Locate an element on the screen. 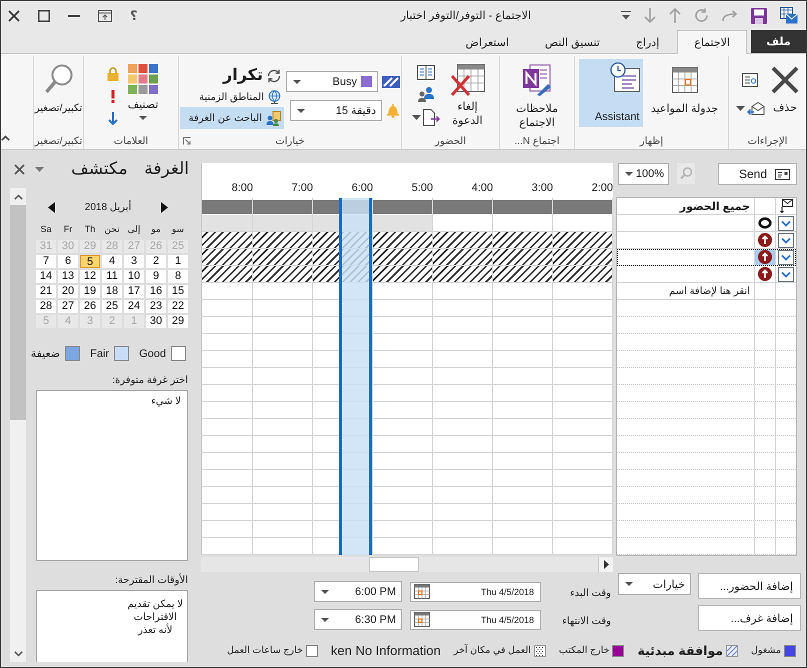  option-button: الباحث عن الغرفة is located at coordinates (232, 118).